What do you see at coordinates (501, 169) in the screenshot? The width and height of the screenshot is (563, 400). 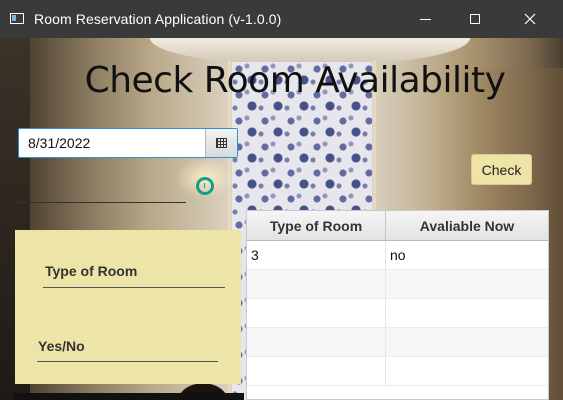 I see `check-button: Check` at bounding box center [501, 169].